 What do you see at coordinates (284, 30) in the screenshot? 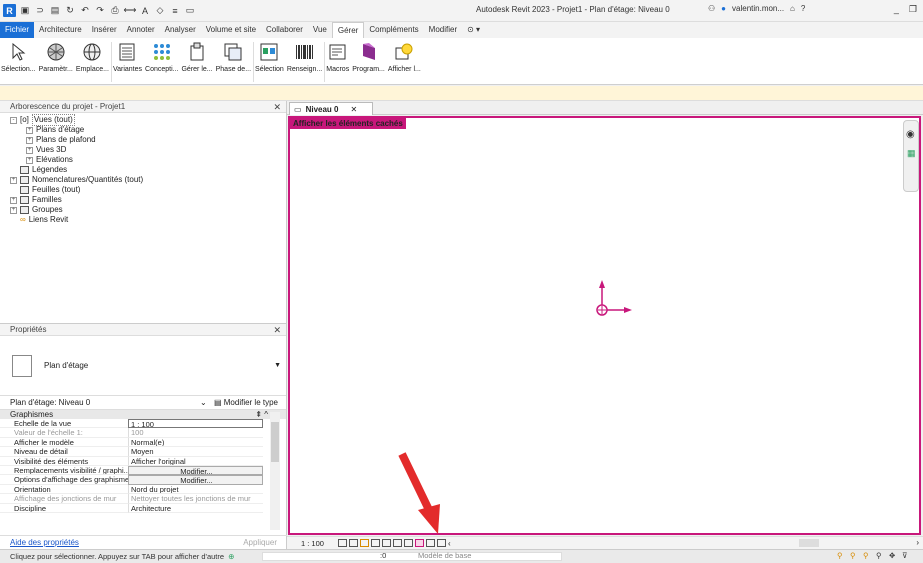
I see `tab-collaborer: Collaborer` at bounding box center [284, 30].